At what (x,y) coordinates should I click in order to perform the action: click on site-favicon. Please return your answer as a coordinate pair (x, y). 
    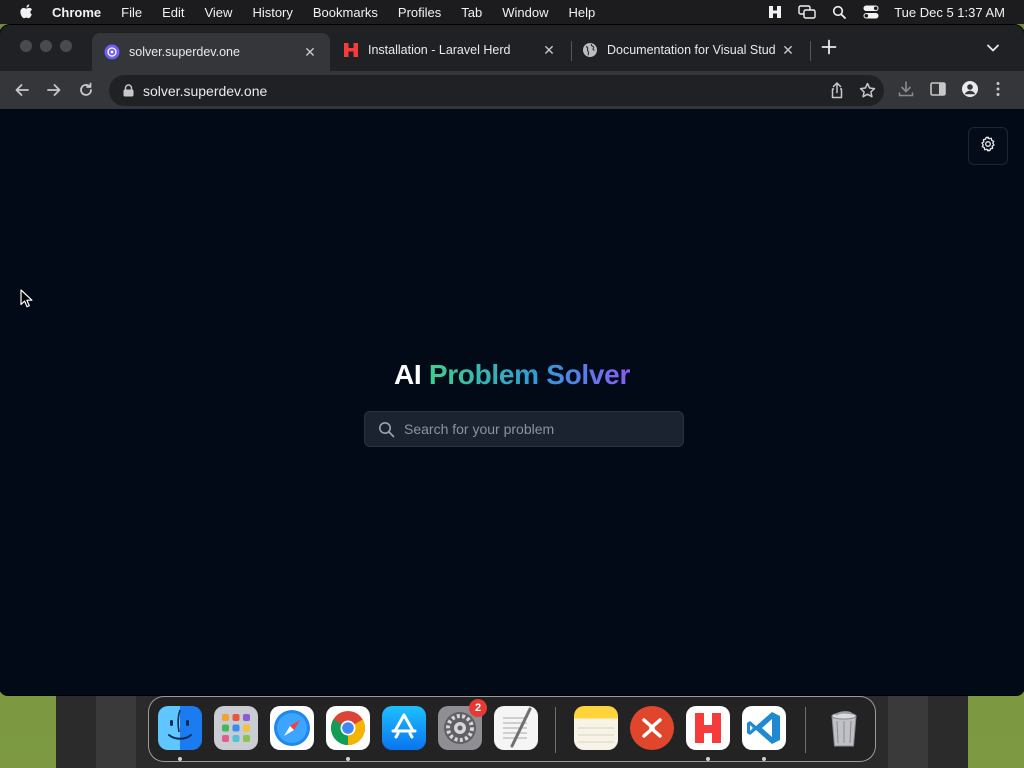
    Looking at the image, I should click on (112, 52).